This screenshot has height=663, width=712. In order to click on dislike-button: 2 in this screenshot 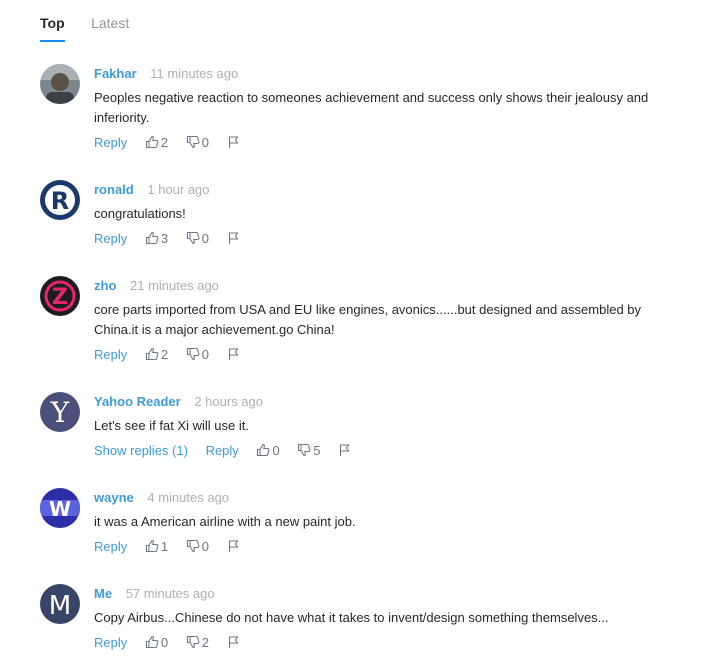, I will do `click(197, 643)`.